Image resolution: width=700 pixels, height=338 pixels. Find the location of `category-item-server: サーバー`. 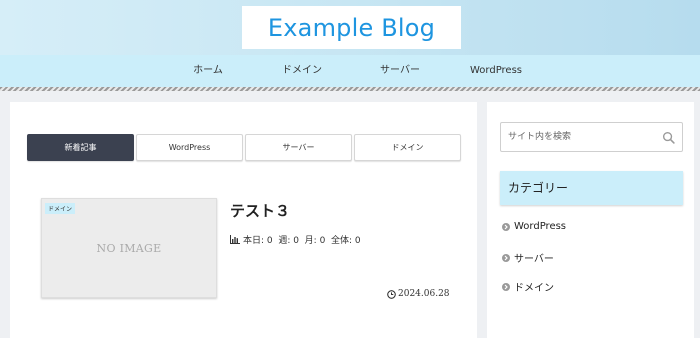

category-item-server: サーバー is located at coordinates (528, 257).